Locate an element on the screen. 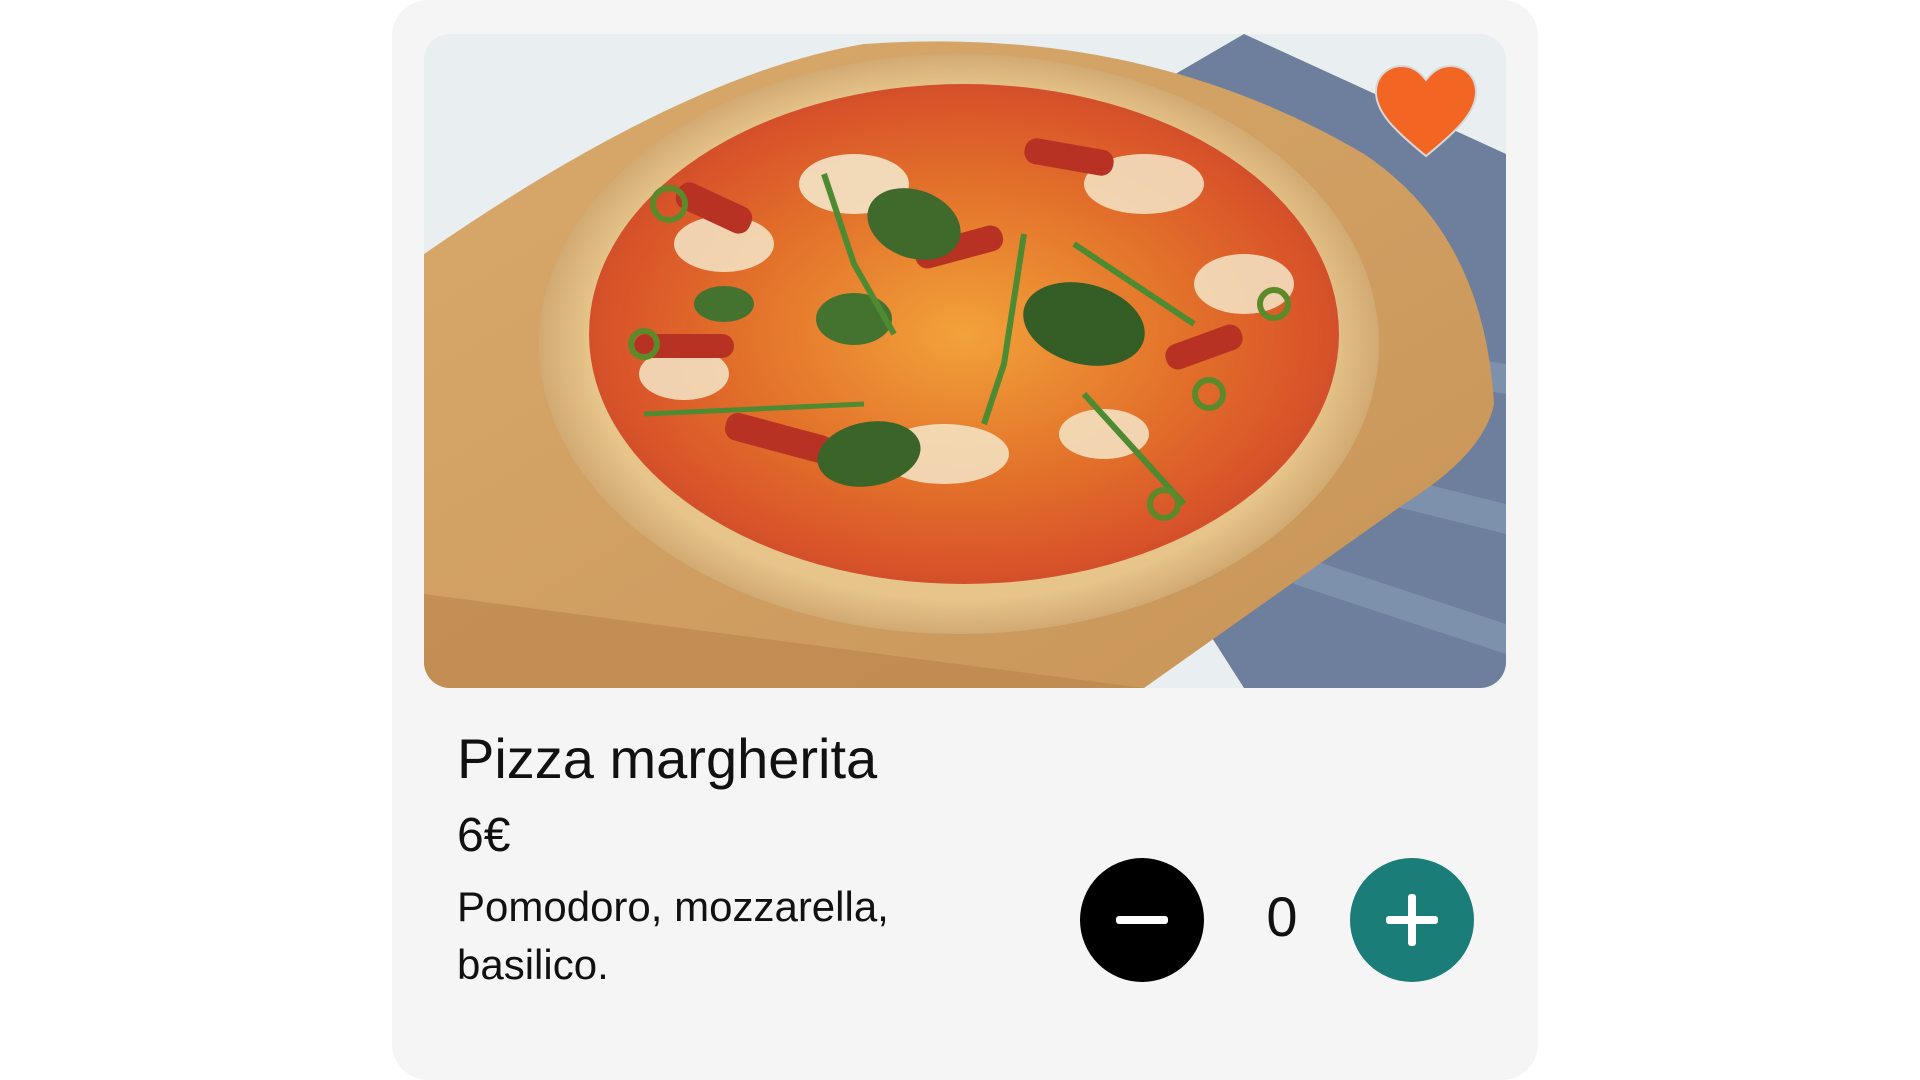 This screenshot has width=1920, height=1080. minus-icon is located at coordinates (1142, 920).